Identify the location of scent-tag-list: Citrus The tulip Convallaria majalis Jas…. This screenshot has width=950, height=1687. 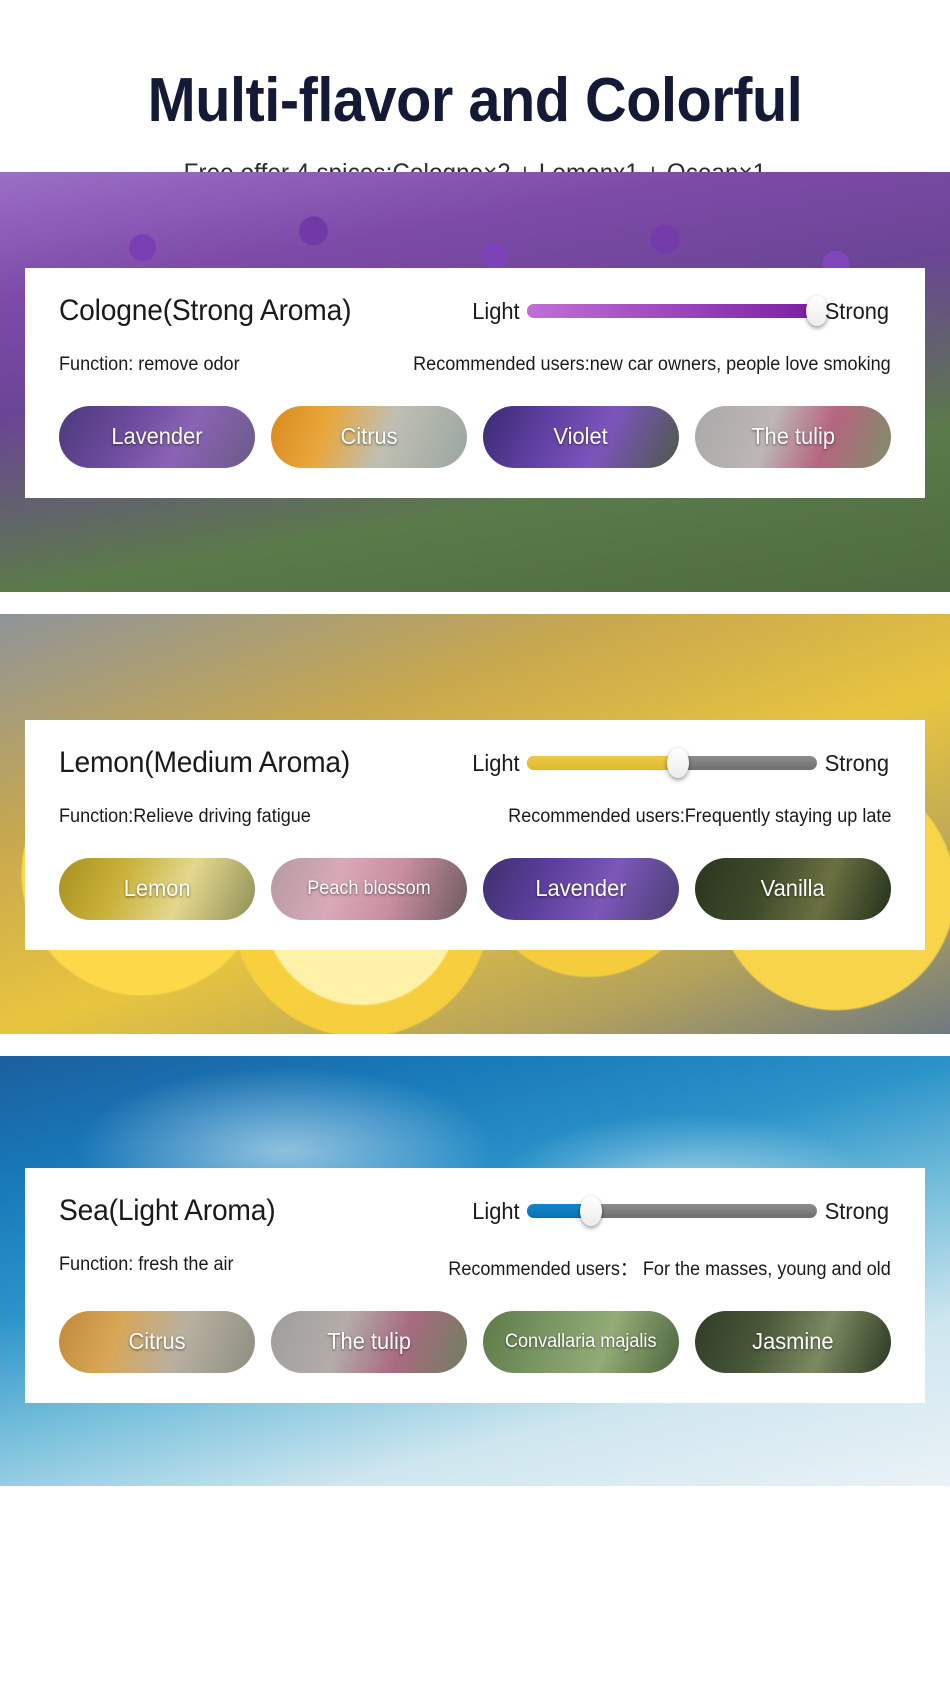
(475, 1342).